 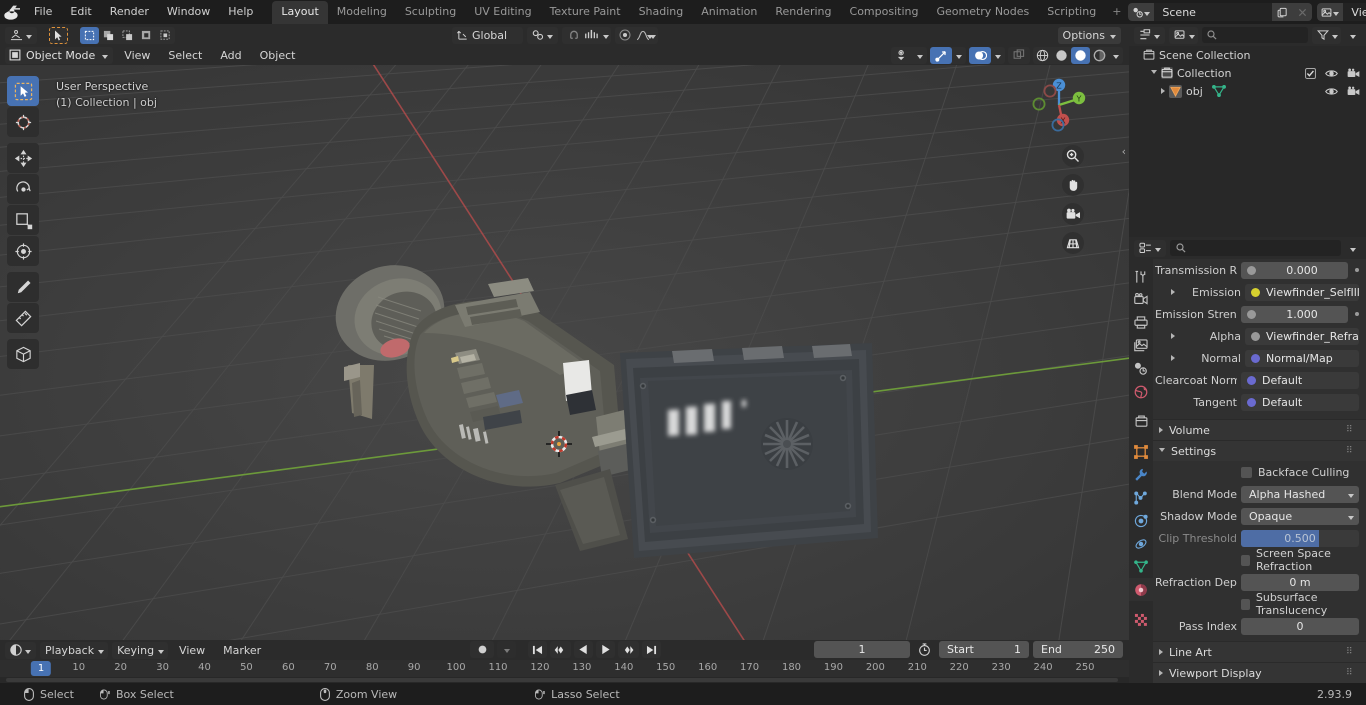 I want to click on tab-tool, so click(x=1141, y=276).